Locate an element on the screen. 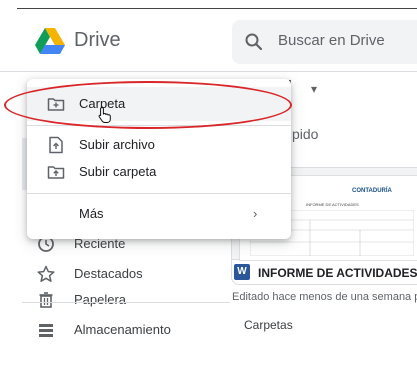  search-input is located at coordinates (347, 40).